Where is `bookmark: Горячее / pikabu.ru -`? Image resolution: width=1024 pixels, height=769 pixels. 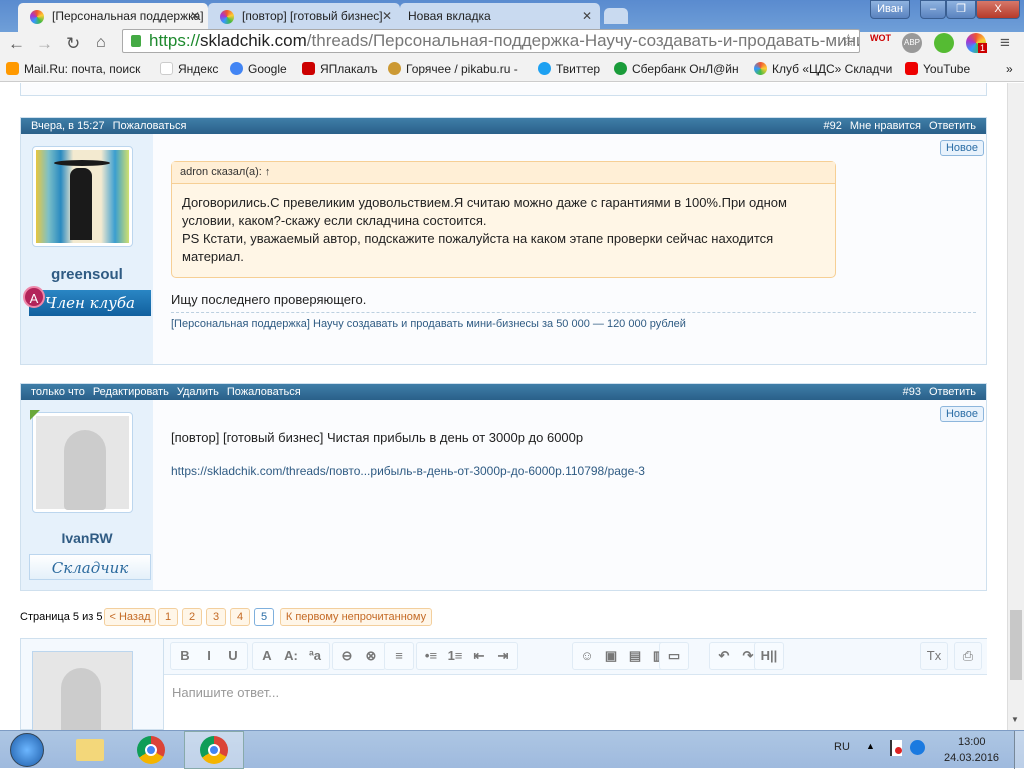 bookmark: Горячее / pikabu.ru - is located at coordinates (453, 69).